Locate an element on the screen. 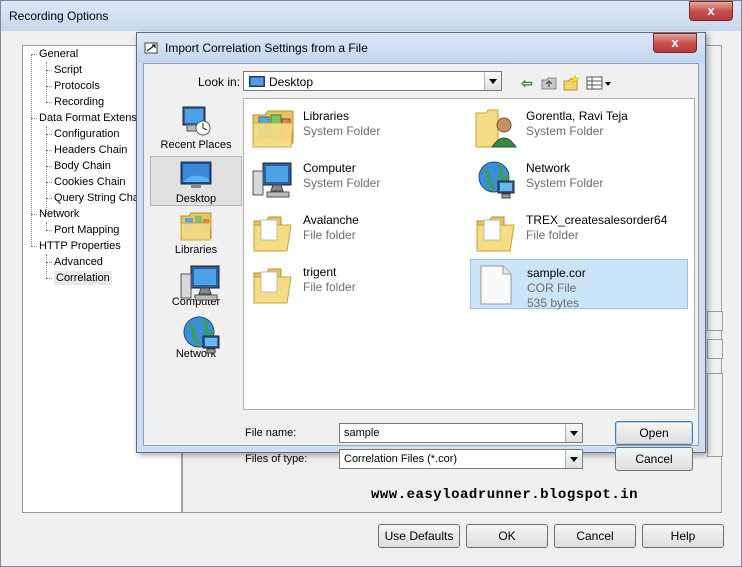  tree-item: Configuration is located at coordinates (86, 134).